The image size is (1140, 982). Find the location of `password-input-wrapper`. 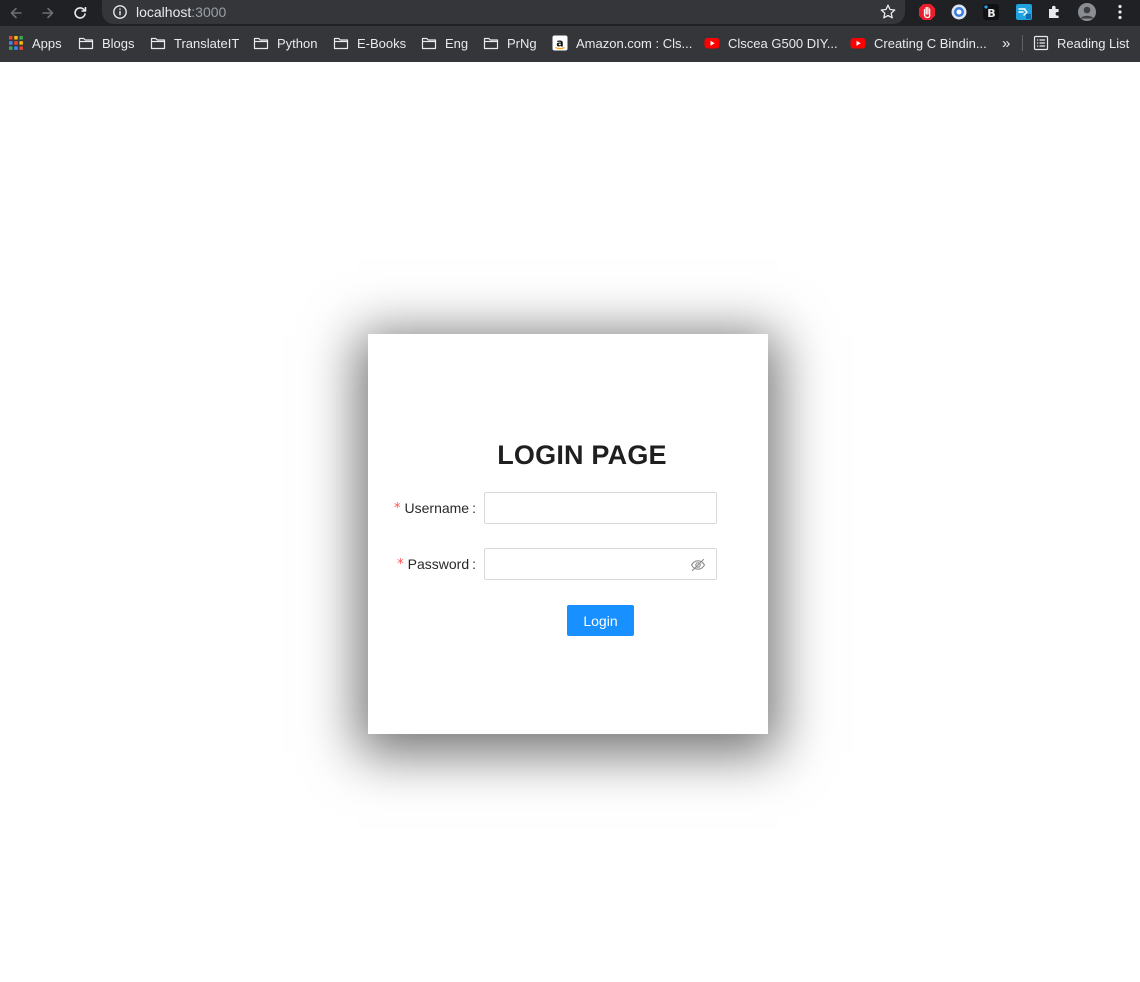

password-input-wrapper is located at coordinates (600, 564).